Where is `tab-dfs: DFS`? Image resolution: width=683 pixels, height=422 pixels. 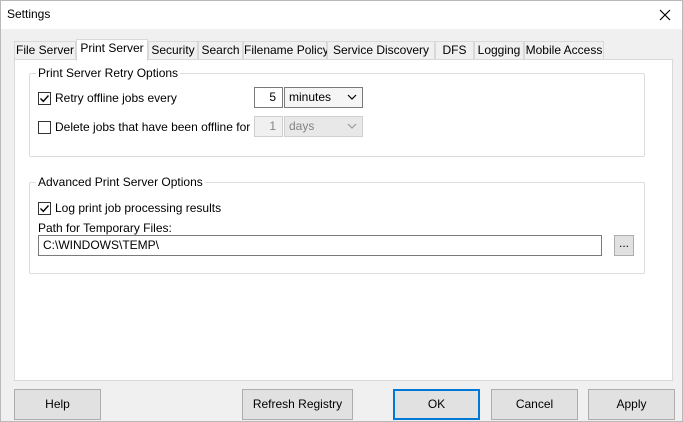
tab-dfs: DFS is located at coordinates (454, 50).